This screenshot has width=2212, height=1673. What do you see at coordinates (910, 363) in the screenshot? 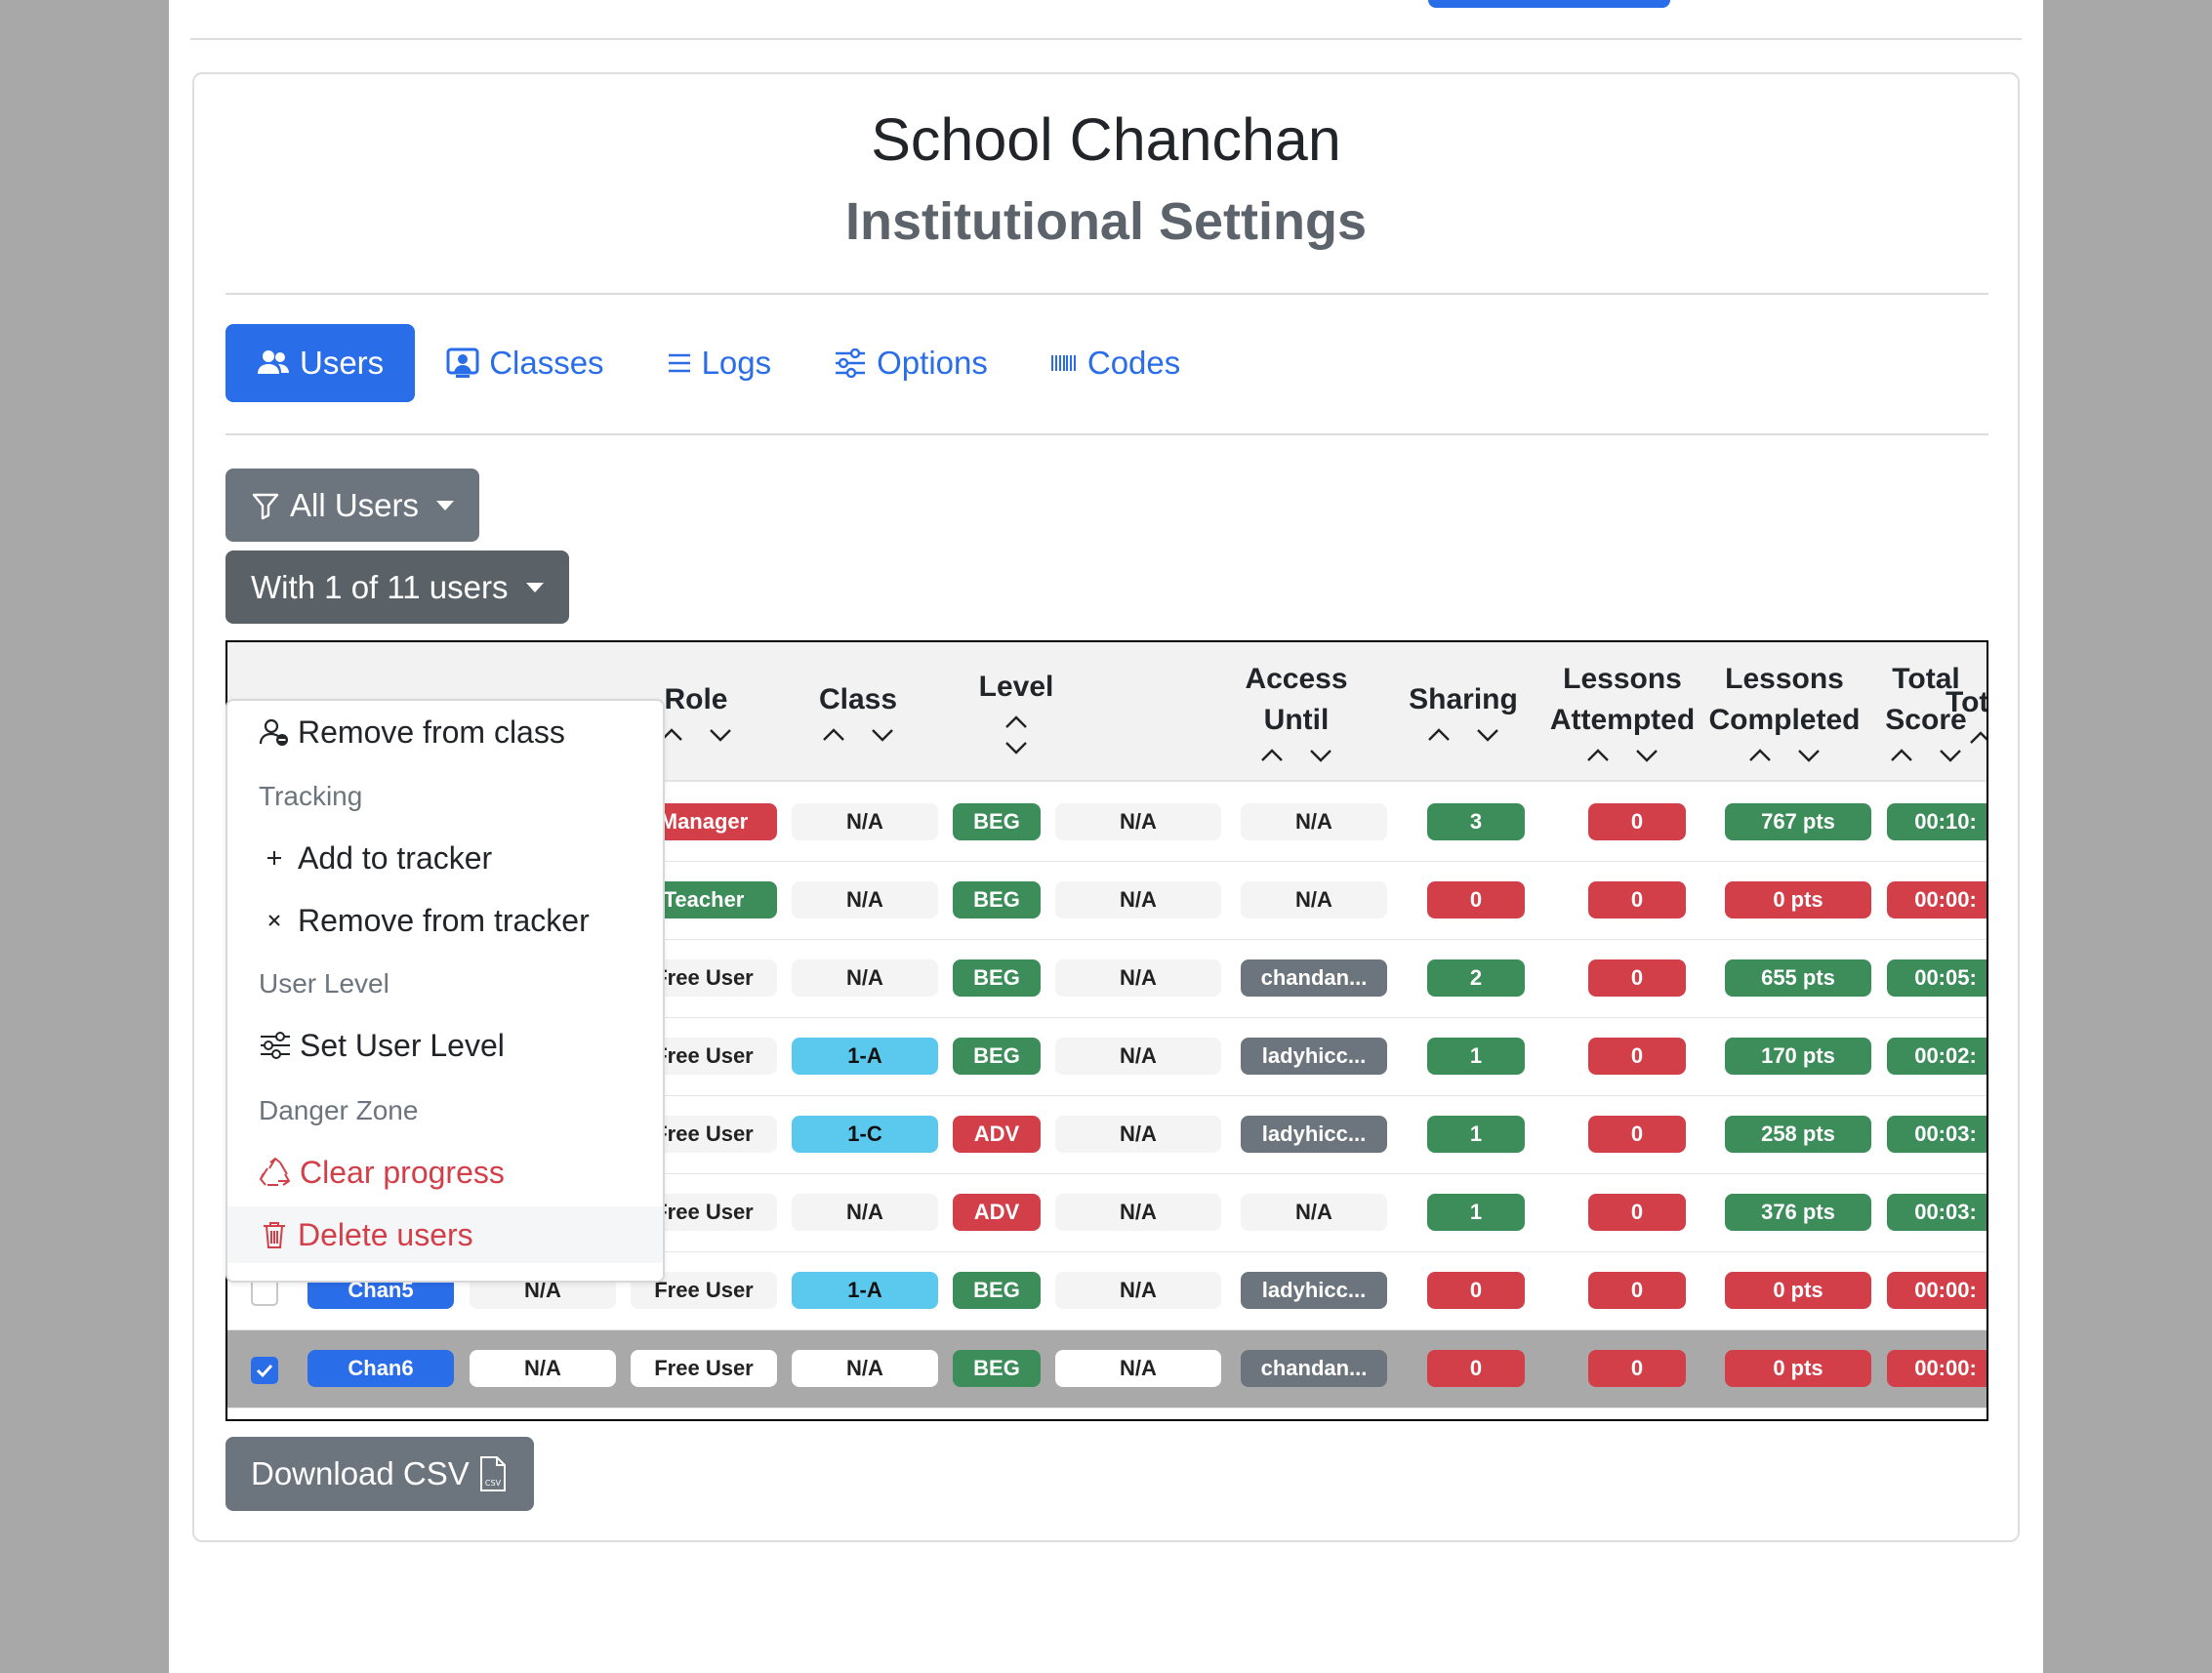
I see `tab-options: Options` at bounding box center [910, 363].